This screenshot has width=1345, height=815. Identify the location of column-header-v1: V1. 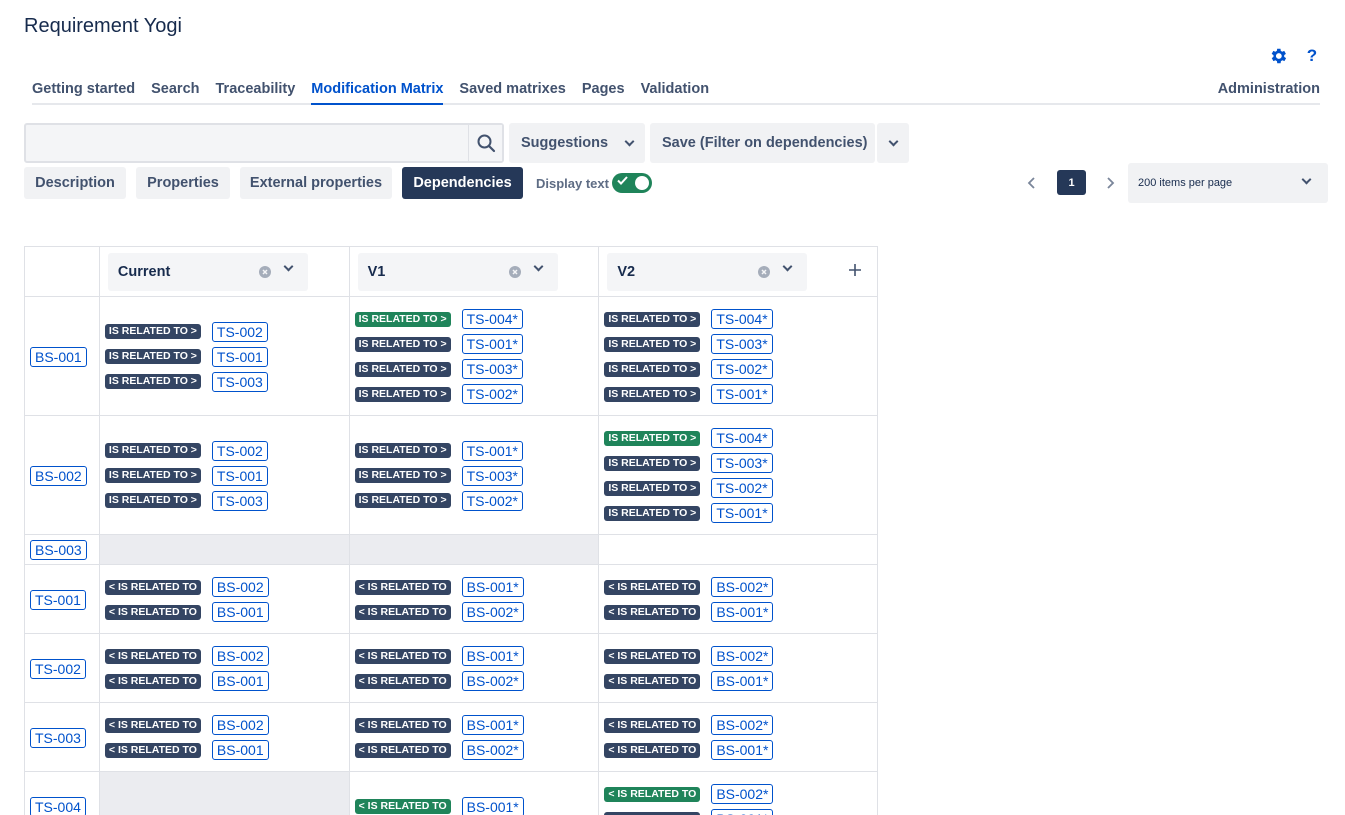
(457, 272).